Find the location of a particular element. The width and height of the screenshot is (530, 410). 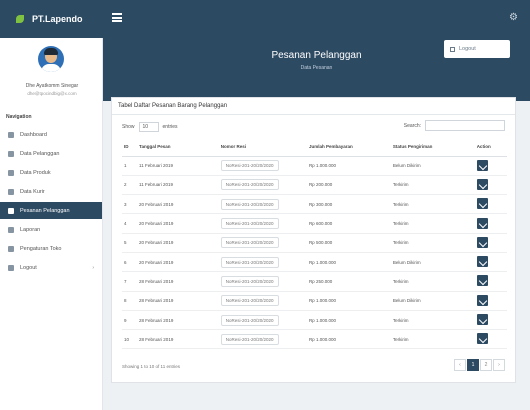

avatar is located at coordinates (51, 59).